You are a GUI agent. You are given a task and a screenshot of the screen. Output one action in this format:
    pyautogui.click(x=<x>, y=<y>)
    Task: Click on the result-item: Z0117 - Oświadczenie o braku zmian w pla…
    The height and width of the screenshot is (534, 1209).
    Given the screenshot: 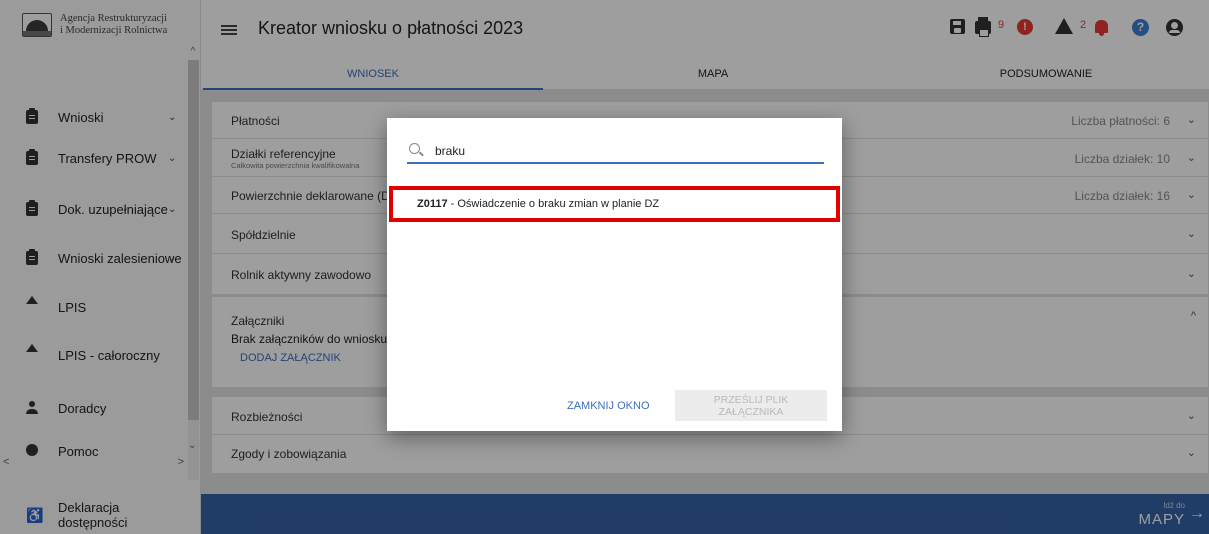 What is the action you would take?
    pyautogui.click(x=614, y=204)
    